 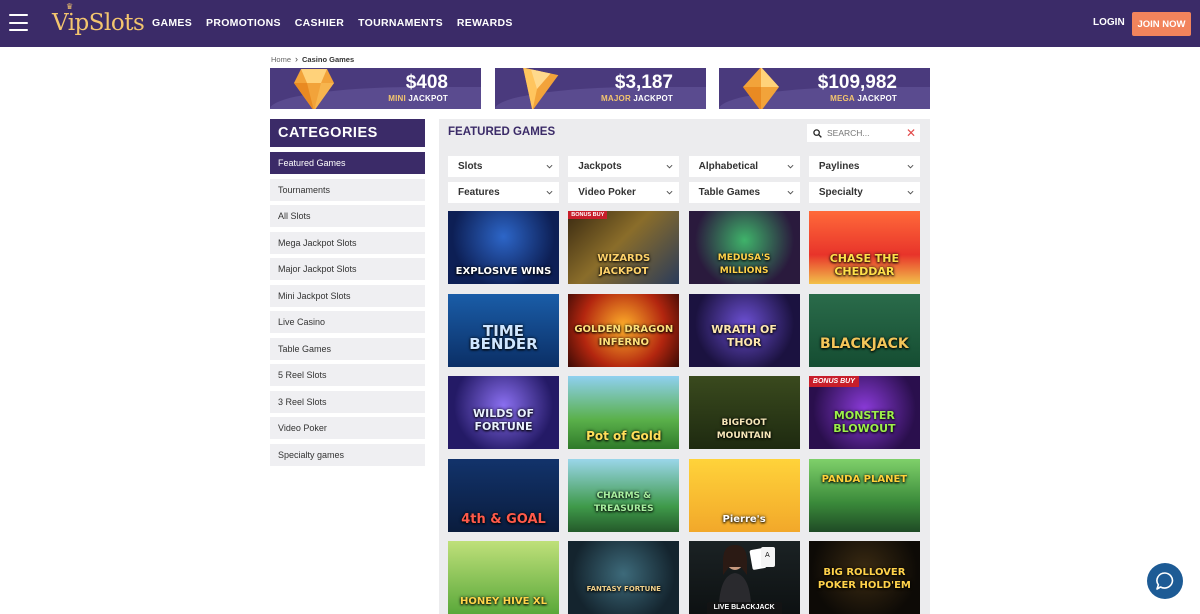 I want to click on game-tile-wizards-jackpot: BONUS BUY WIZARDS JACKPOT, so click(x=624, y=247).